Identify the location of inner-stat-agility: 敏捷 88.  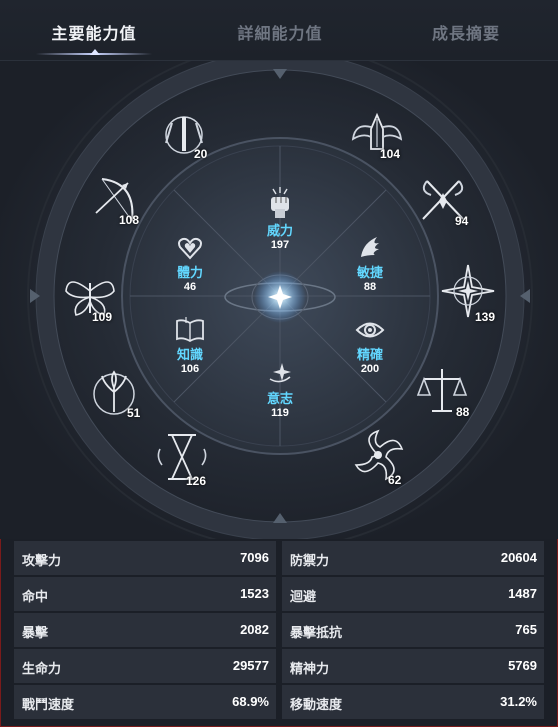
(370, 263).